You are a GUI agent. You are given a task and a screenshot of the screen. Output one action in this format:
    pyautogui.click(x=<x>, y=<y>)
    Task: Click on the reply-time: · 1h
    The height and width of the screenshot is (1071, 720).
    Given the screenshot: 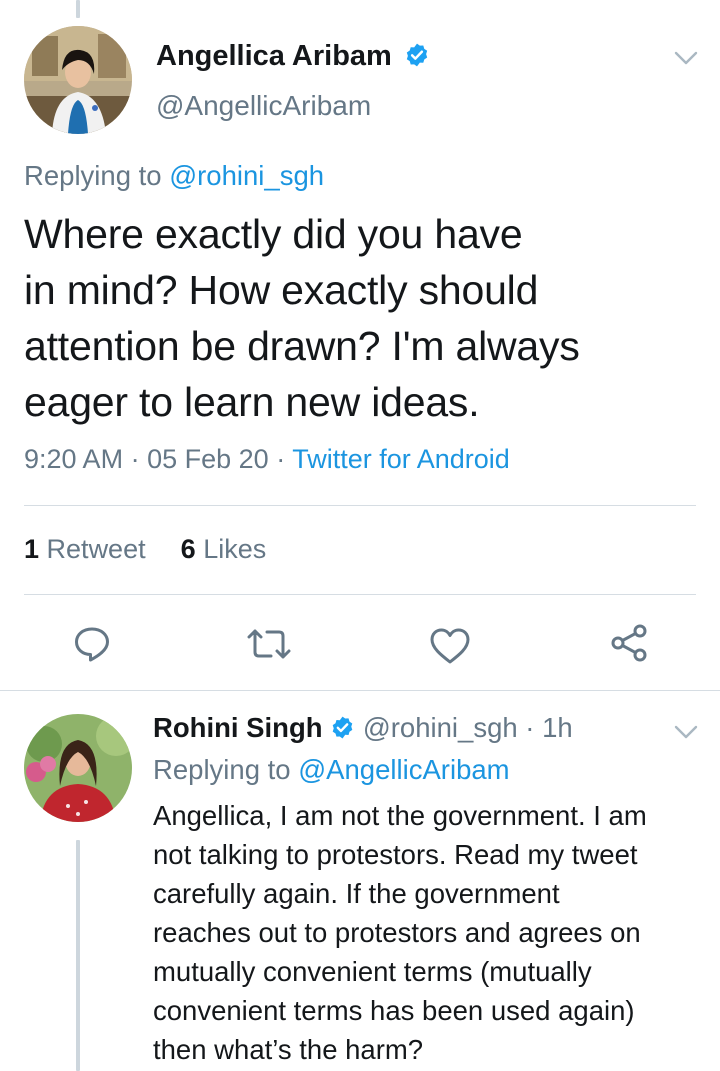 What is the action you would take?
    pyautogui.click(x=549, y=727)
    